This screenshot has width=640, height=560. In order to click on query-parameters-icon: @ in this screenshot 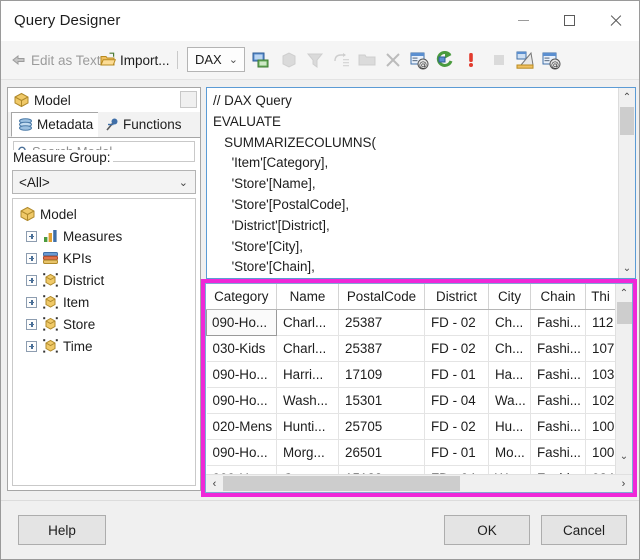, I will do `click(419, 60)`.